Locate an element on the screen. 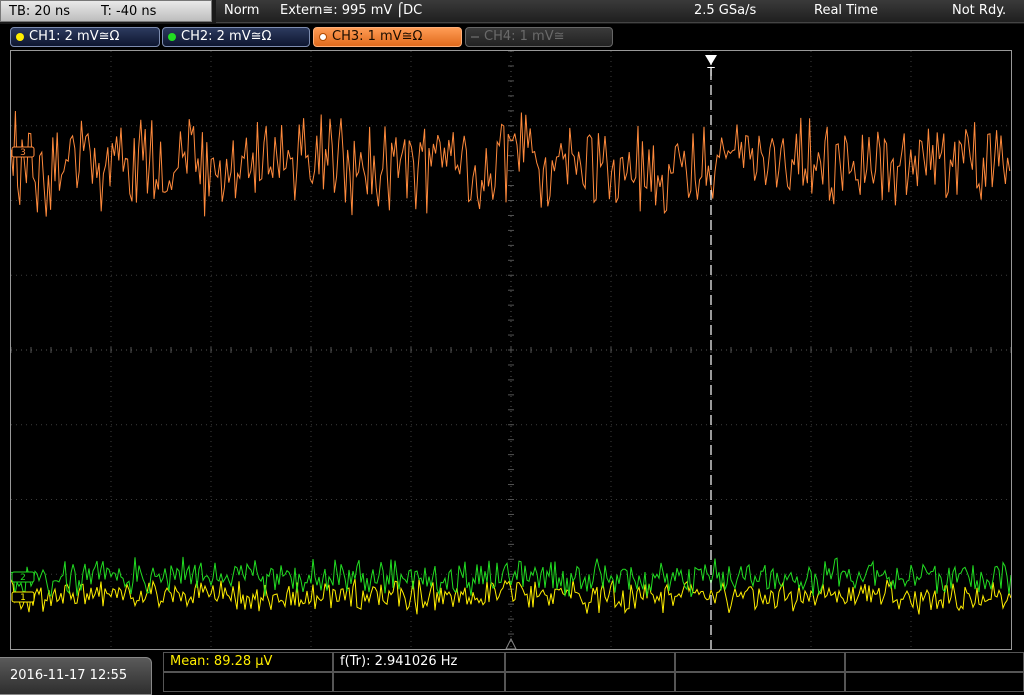  tab-ch4: CH4: 1 mV≅ is located at coordinates (539, 37).